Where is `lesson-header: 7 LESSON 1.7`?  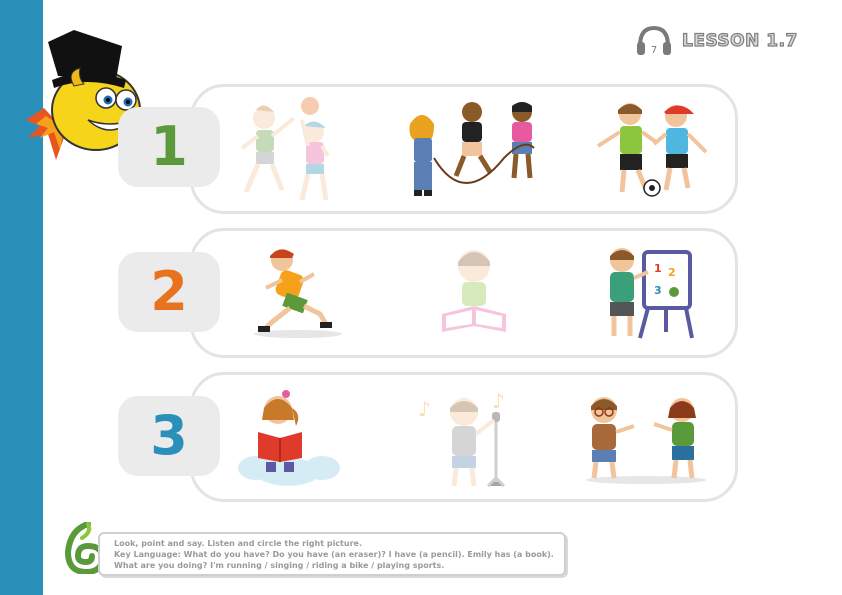 lesson-header: 7 LESSON 1.7 is located at coordinates (717, 41).